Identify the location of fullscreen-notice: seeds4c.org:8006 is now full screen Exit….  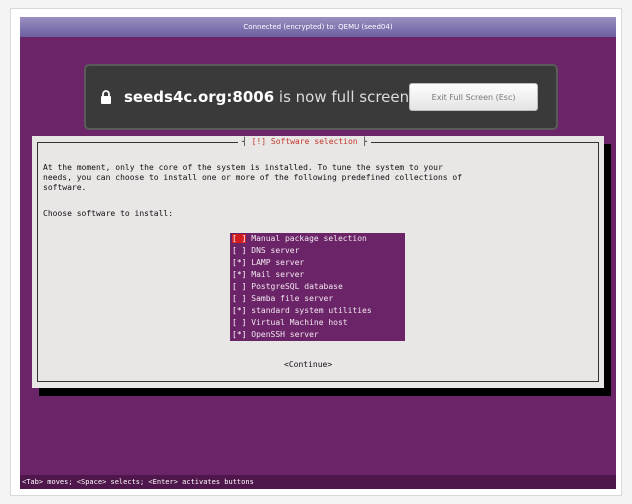
(321, 97).